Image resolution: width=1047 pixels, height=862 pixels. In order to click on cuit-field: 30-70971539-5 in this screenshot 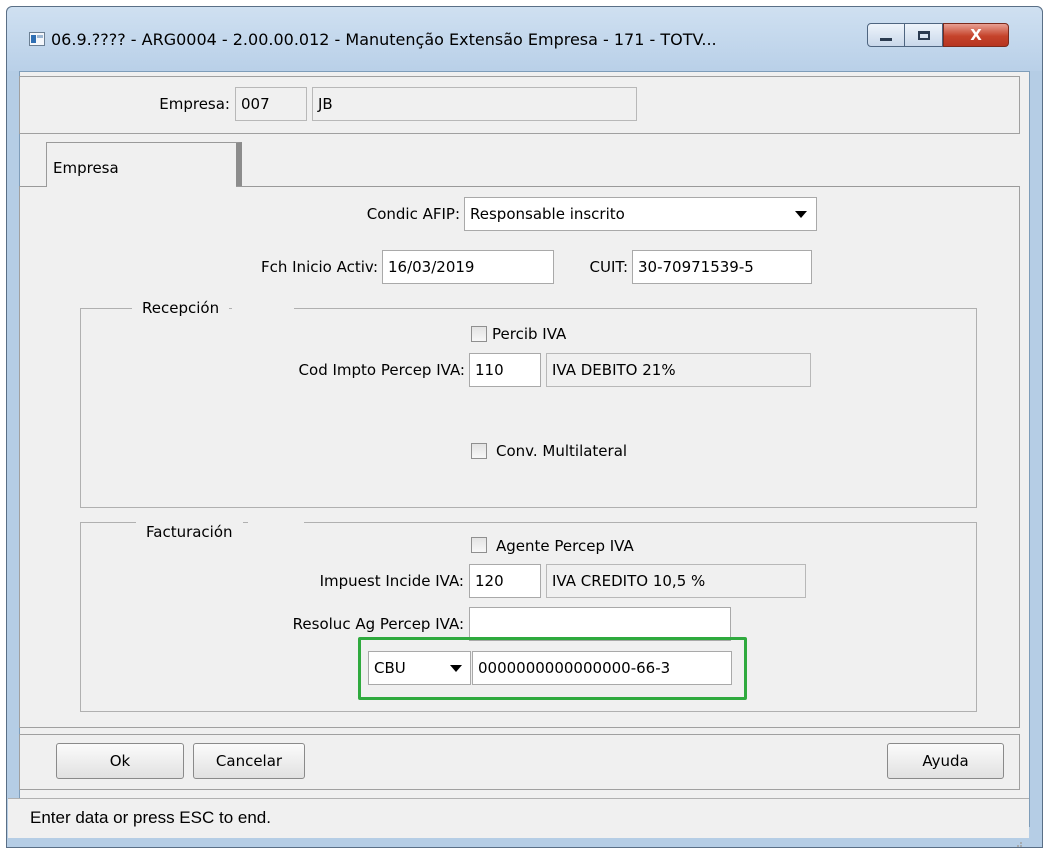, I will do `click(722, 267)`.